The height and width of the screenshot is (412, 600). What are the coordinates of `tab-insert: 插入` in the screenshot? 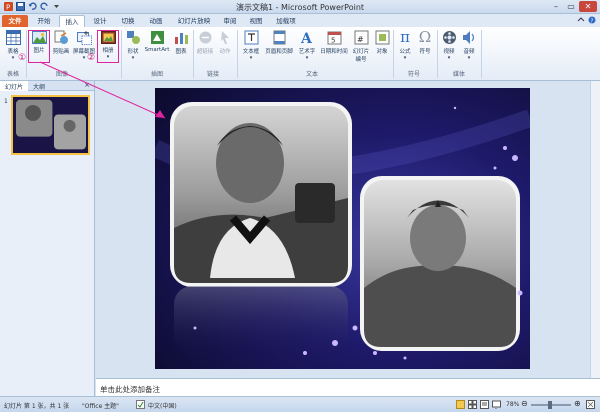 It's located at (72, 21).